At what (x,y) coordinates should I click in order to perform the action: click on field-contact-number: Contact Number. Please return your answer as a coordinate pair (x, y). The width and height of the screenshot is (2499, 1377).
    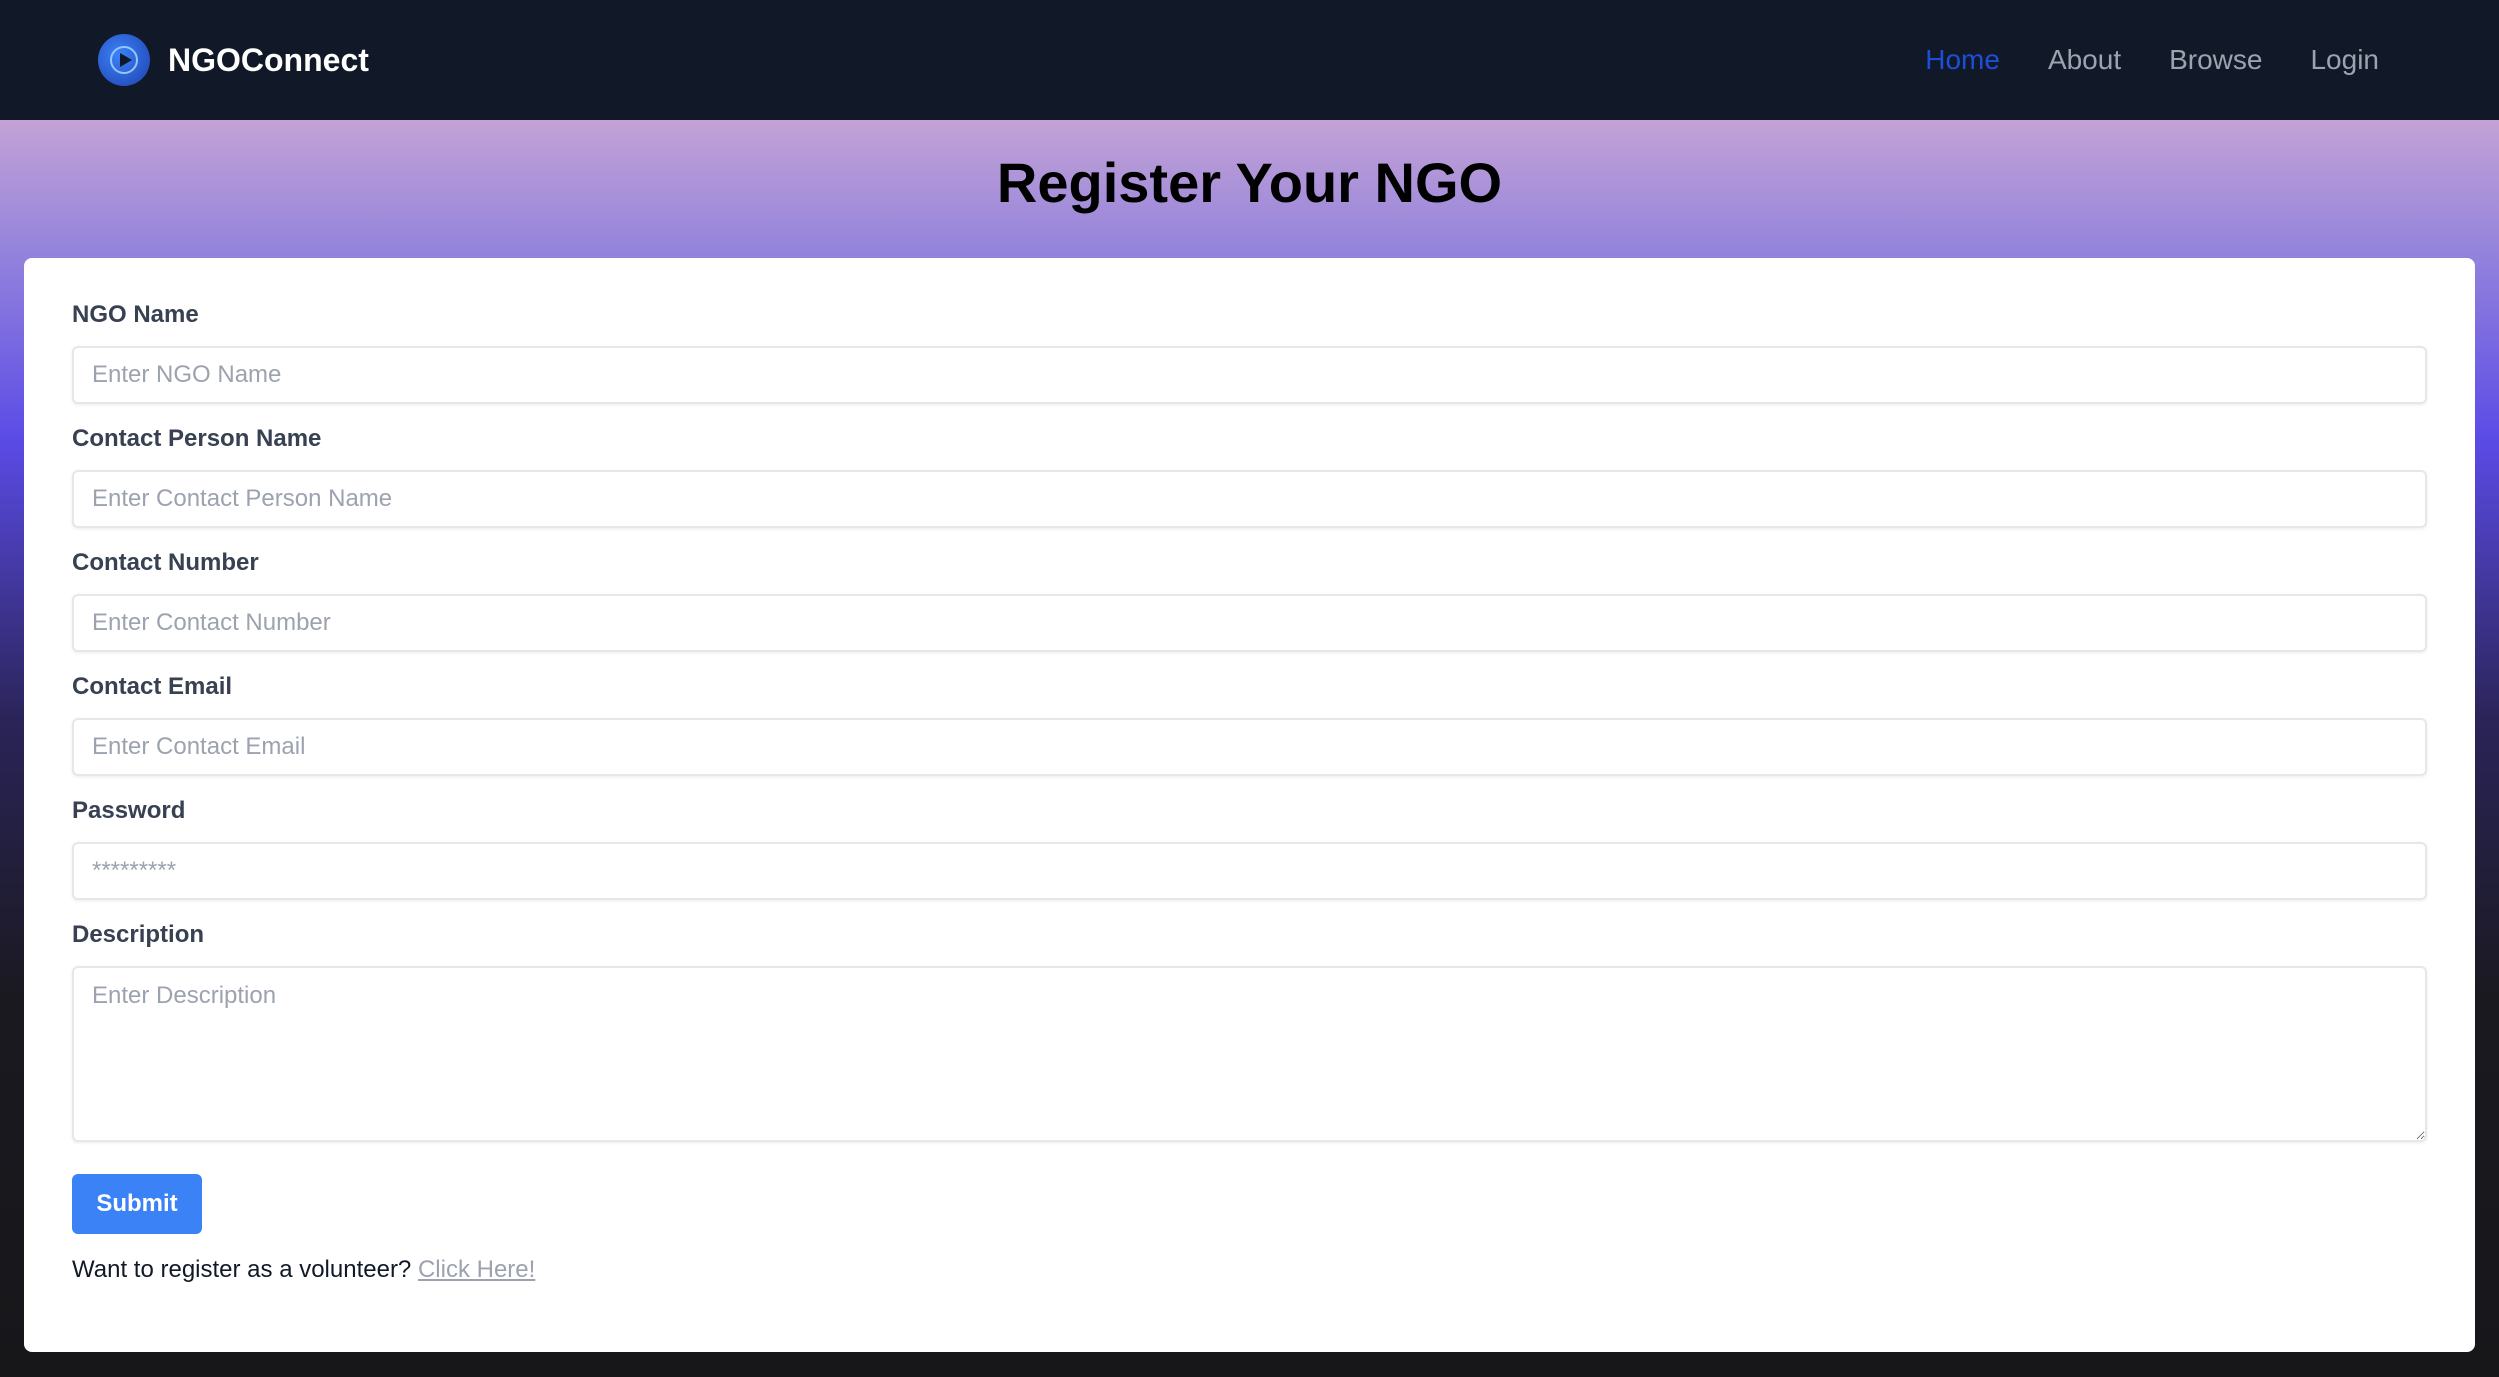
    Looking at the image, I should click on (1249, 599).